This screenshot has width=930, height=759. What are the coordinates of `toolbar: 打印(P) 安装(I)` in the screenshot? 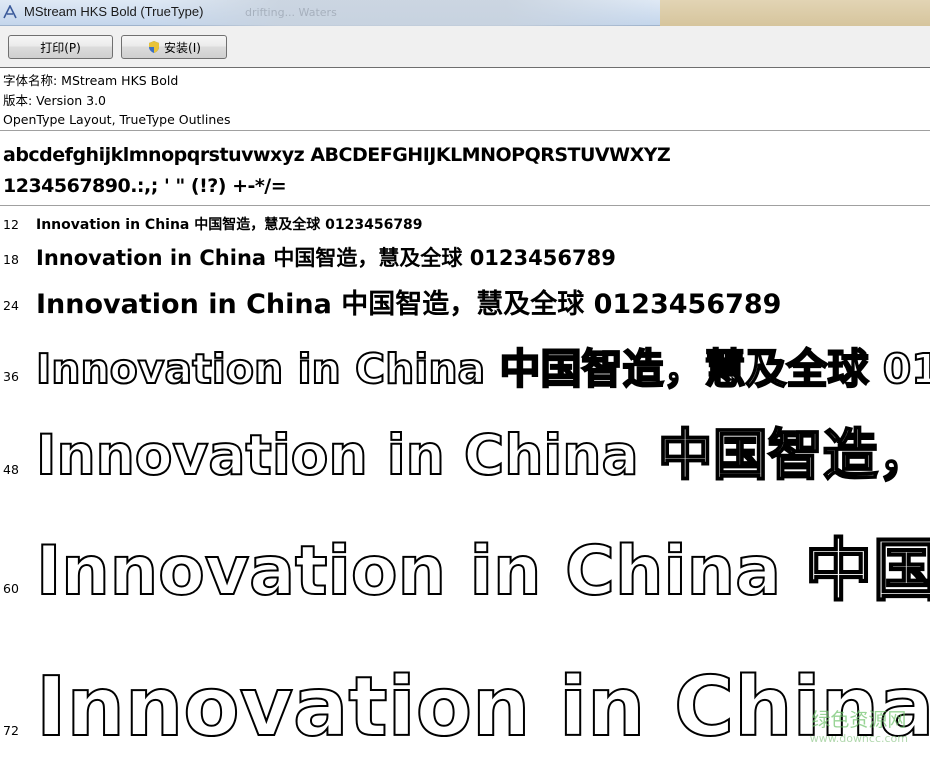 It's located at (465, 47).